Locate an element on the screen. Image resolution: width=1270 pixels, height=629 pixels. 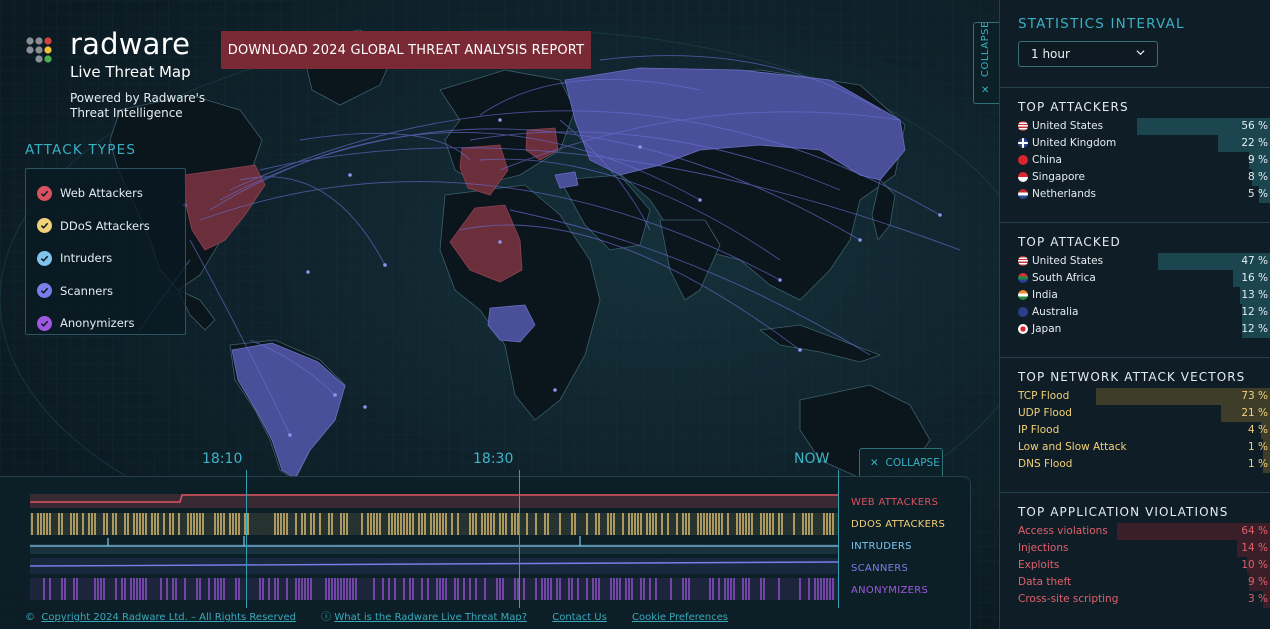
stat-name: India is located at coordinates (1045, 295).